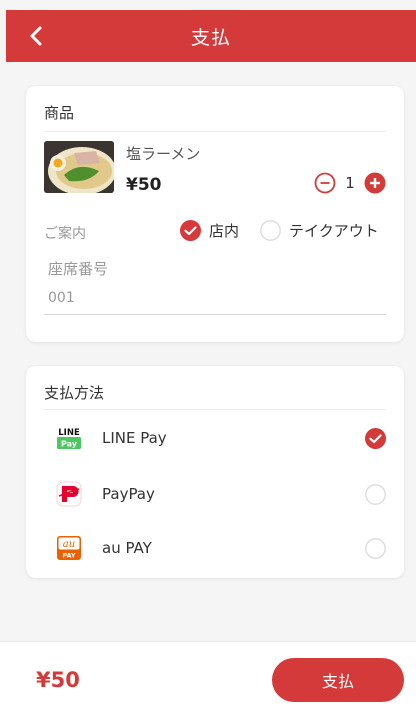 This screenshot has width=416, height=713. I want to click on paypay-logo-icon, so click(69, 494).